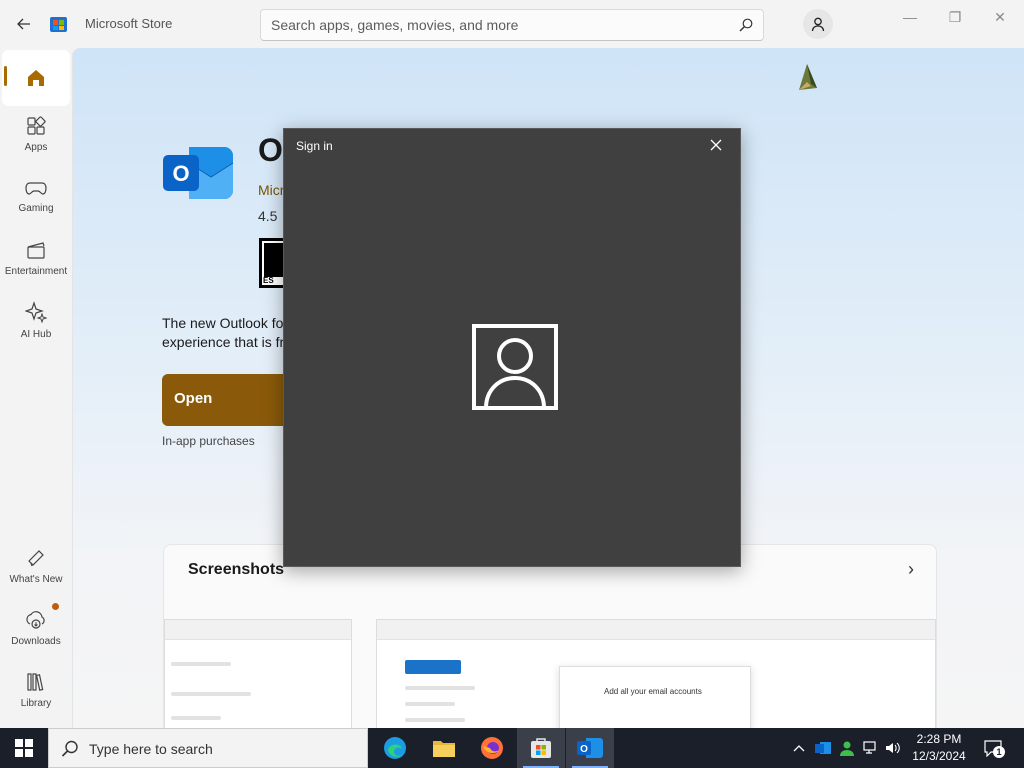  What do you see at coordinates (939, 756) in the screenshot?
I see `clock-date: 12/3/2024` at bounding box center [939, 756].